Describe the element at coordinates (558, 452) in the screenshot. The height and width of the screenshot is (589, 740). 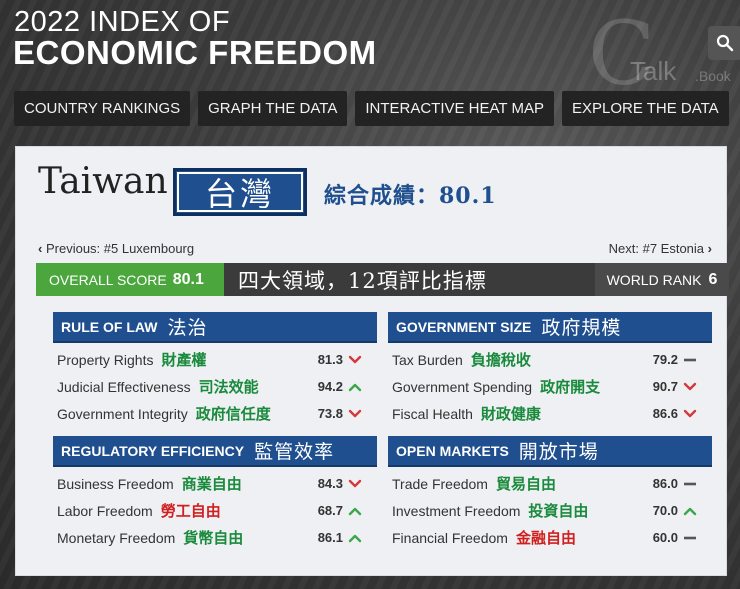
I see `panel-title-zh: 開放市場` at that location.